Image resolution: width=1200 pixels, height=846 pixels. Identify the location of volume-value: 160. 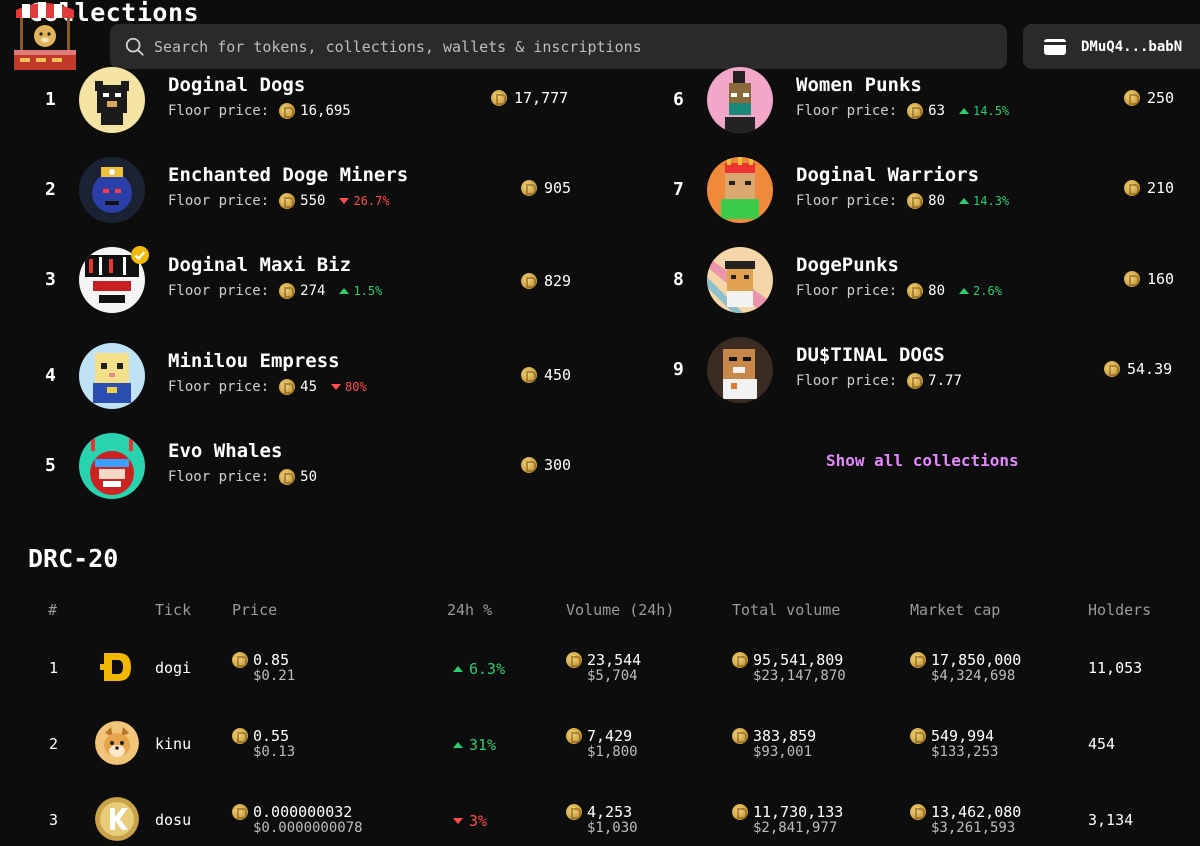
(1161, 279).